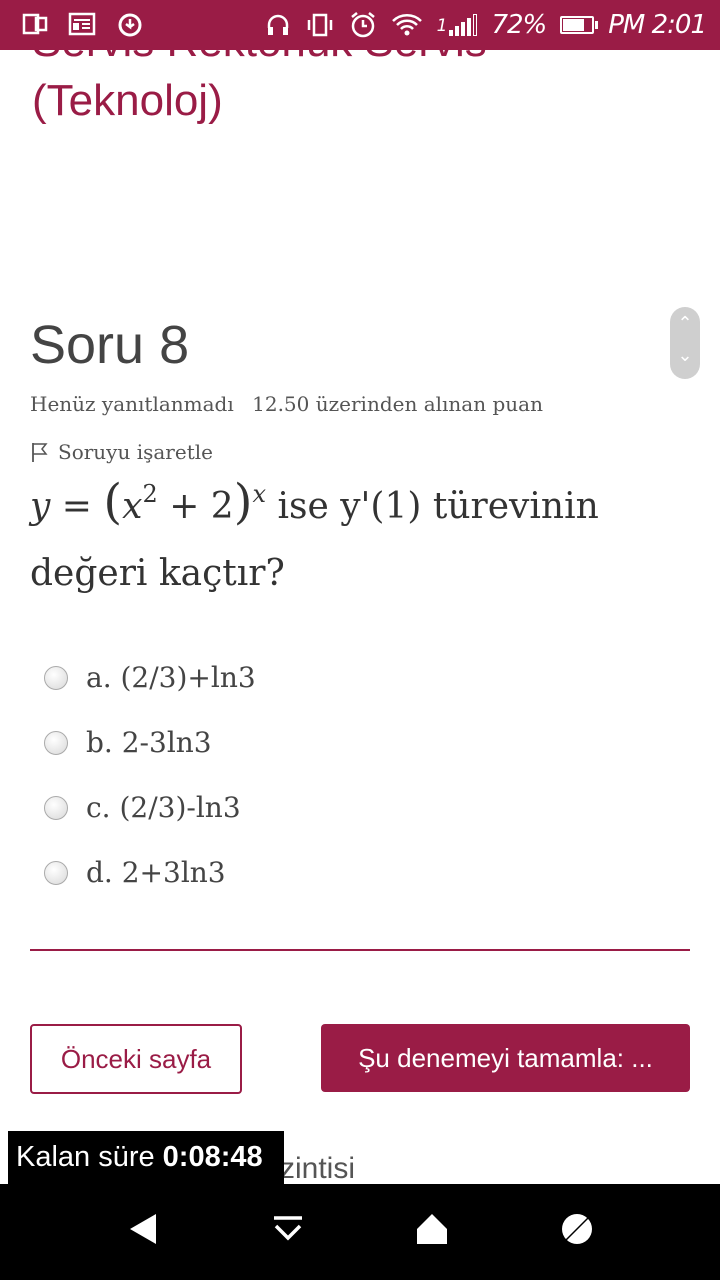 Image resolution: width=720 pixels, height=1280 pixels. Describe the element at coordinates (288, 1229) in the screenshot. I see `hide-keyboard-icon` at that location.